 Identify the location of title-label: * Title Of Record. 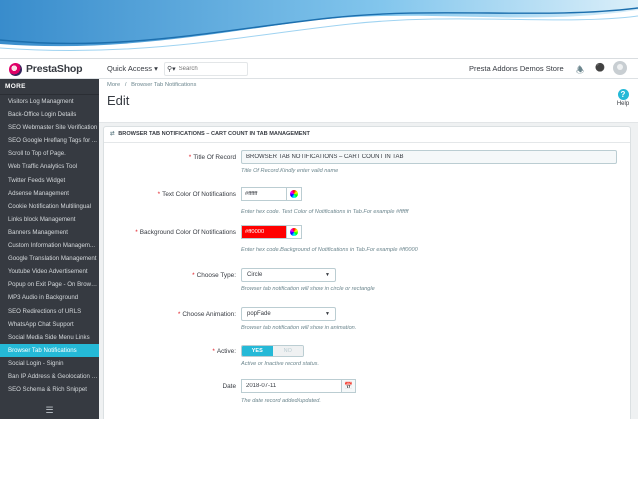
(212, 157).